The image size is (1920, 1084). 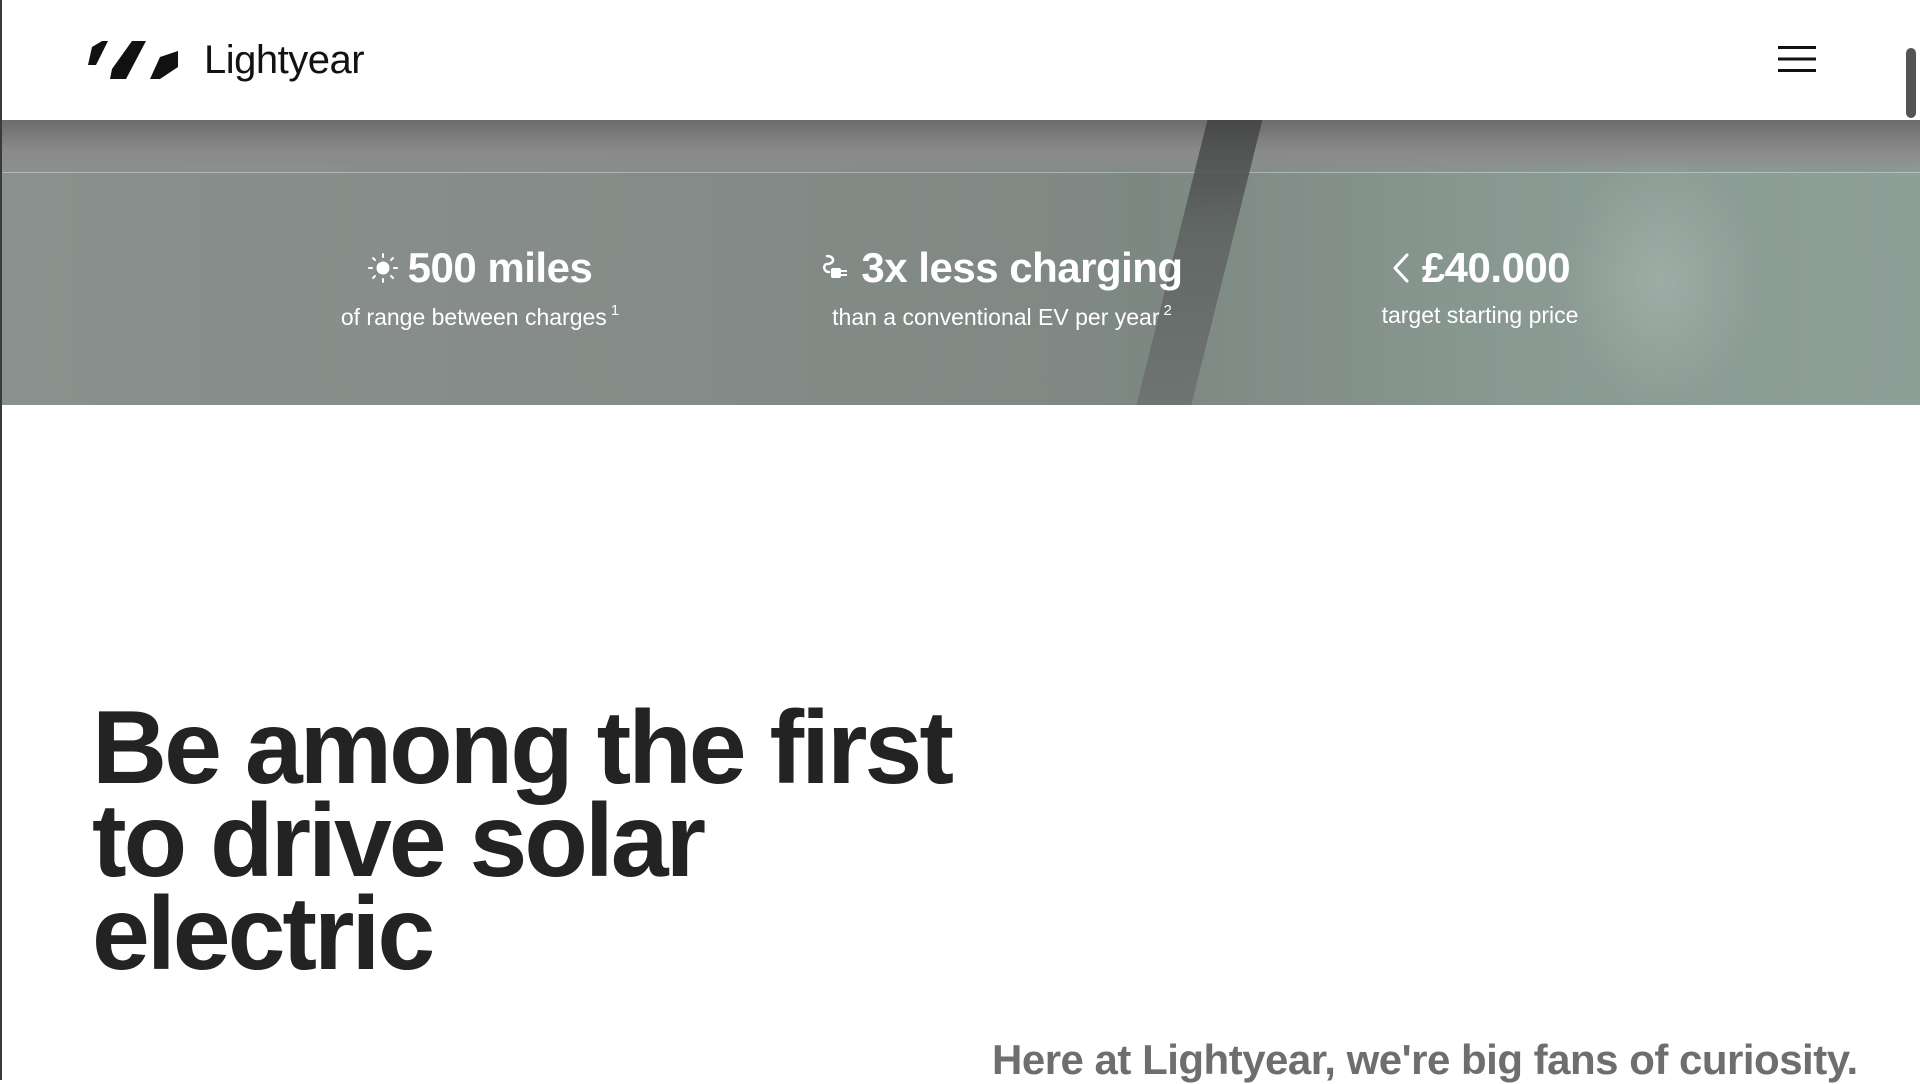 I want to click on brand-logo-link: Lightyear, so click(x=226, y=60).